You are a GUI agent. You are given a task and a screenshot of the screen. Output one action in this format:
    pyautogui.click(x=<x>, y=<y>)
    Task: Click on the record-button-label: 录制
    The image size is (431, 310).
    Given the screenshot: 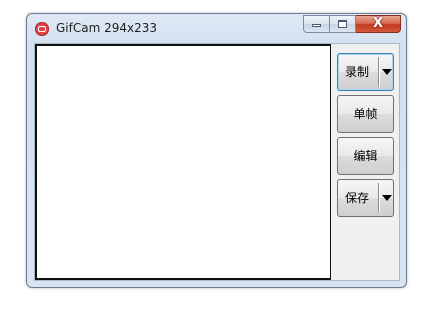 What is the action you would take?
    pyautogui.click(x=357, y=72)
    